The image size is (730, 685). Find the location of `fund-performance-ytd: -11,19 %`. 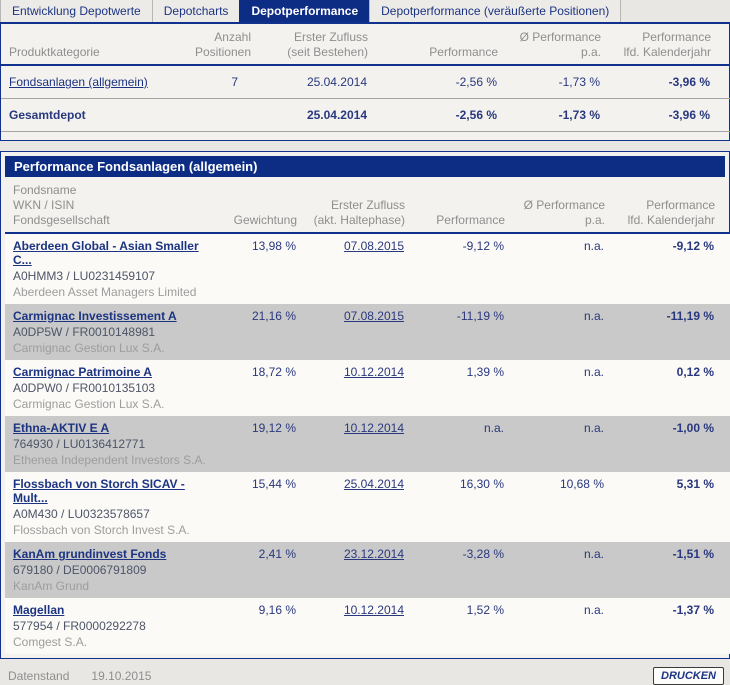

fund-performance-ytd: -11,19 % is located at coordinates (690, 316).